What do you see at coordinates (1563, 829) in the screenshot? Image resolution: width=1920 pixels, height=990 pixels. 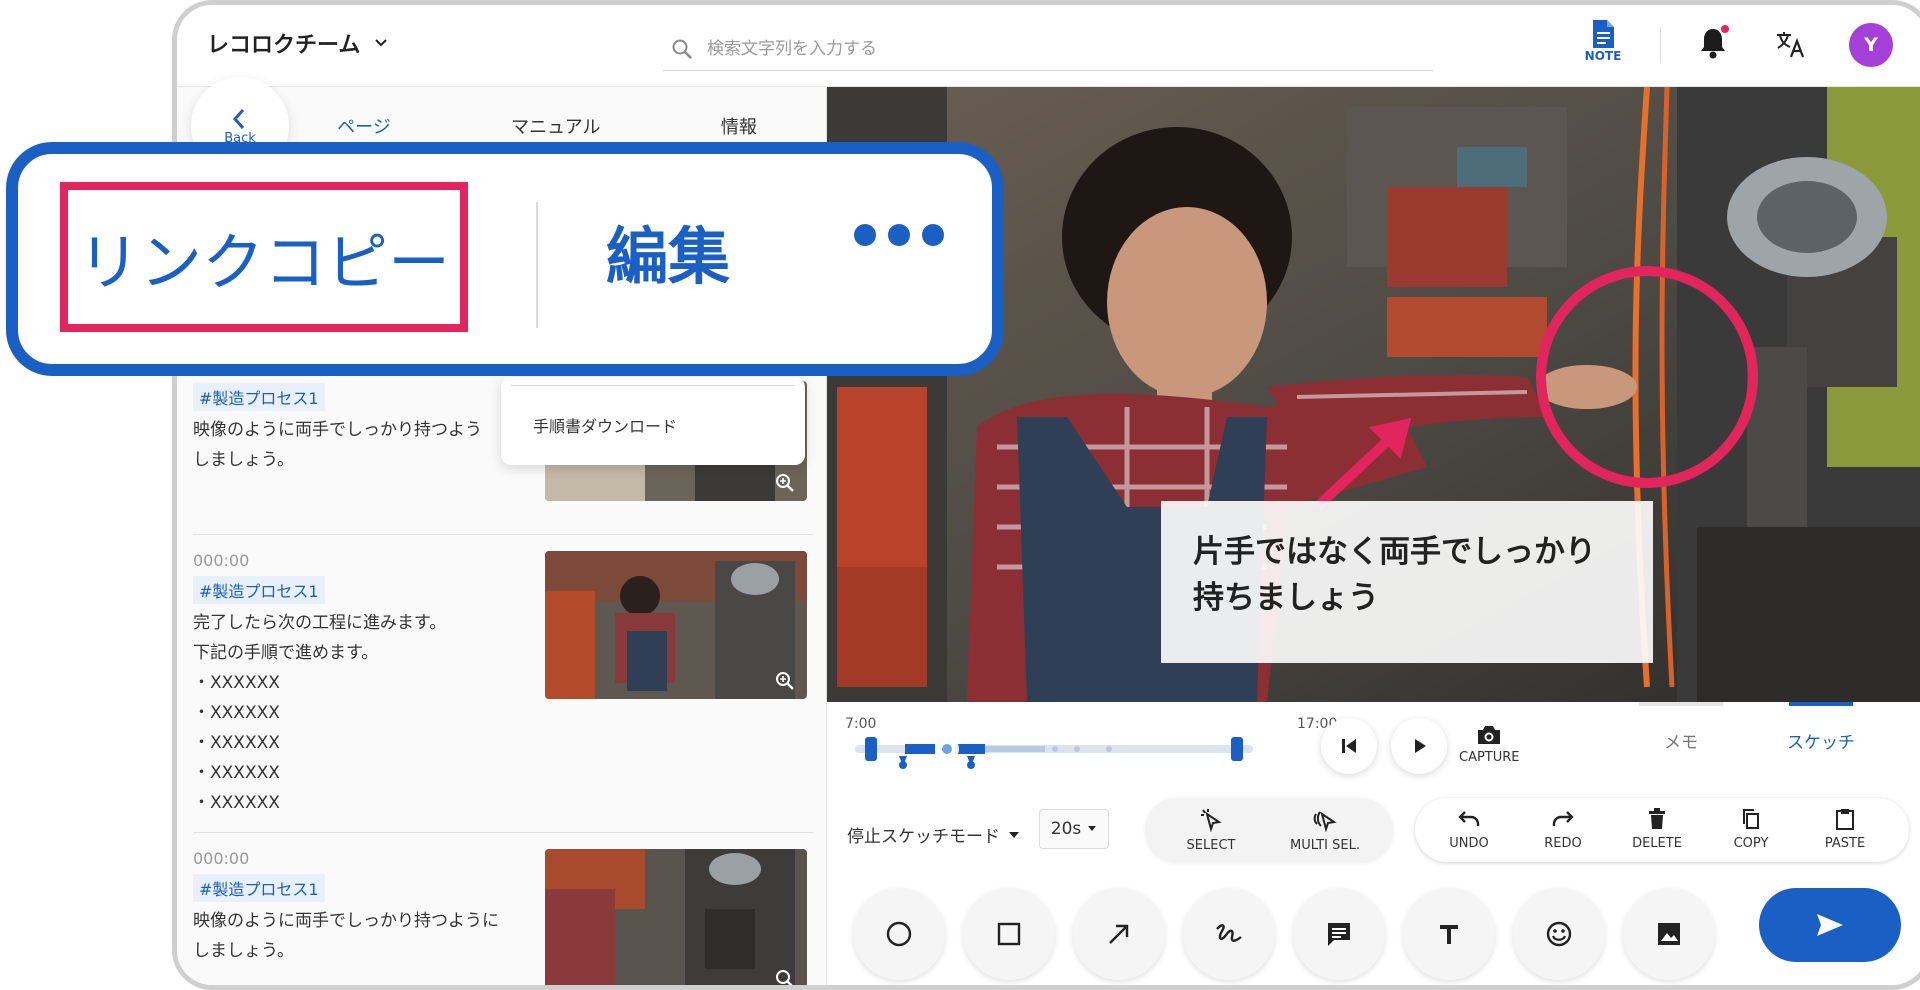 I see `redo-button: REDO` at bounding box center [1563, 829].